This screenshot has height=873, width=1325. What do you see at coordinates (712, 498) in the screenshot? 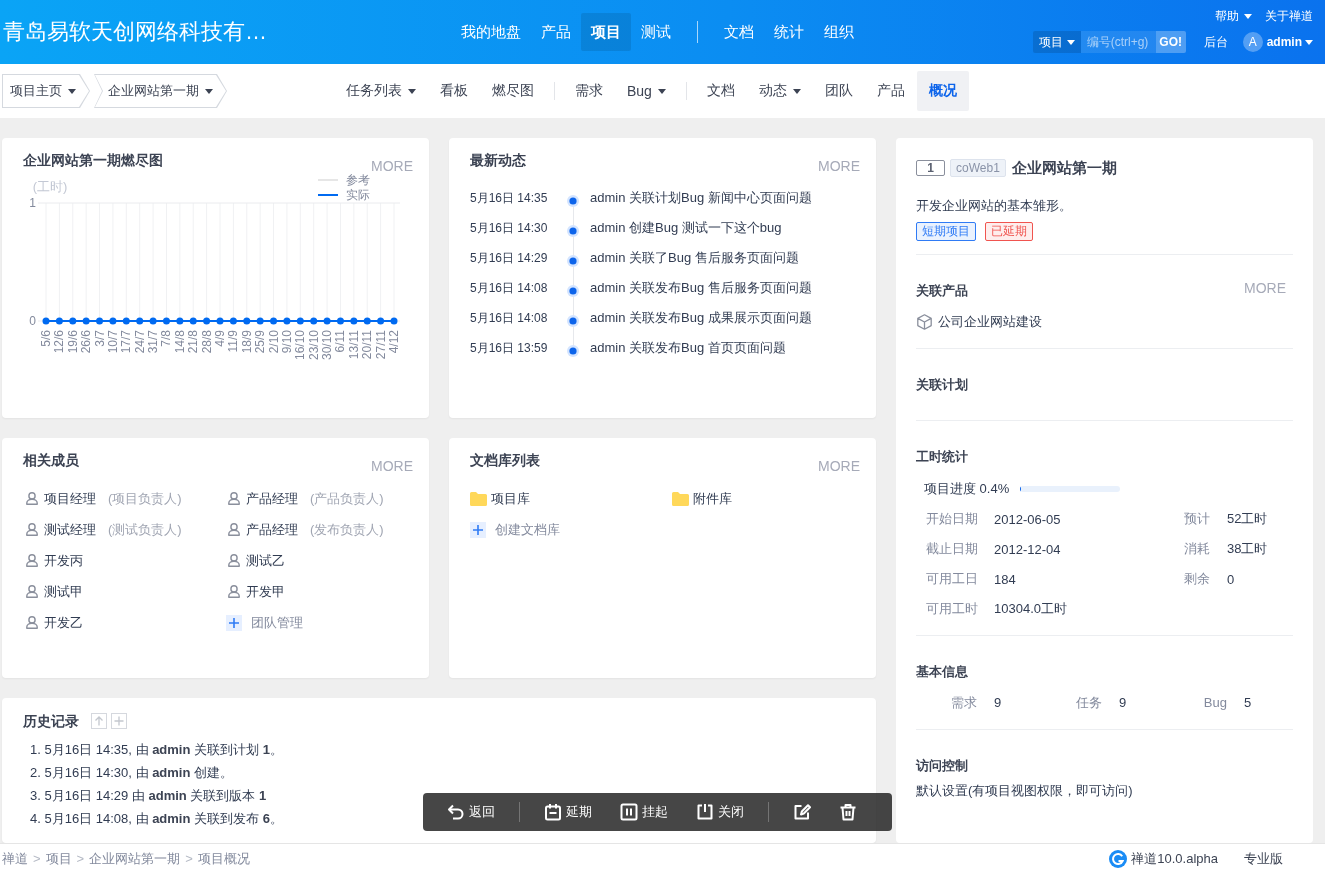
I see `doc-library-link: 附件库` at bounding box center [712, 498].